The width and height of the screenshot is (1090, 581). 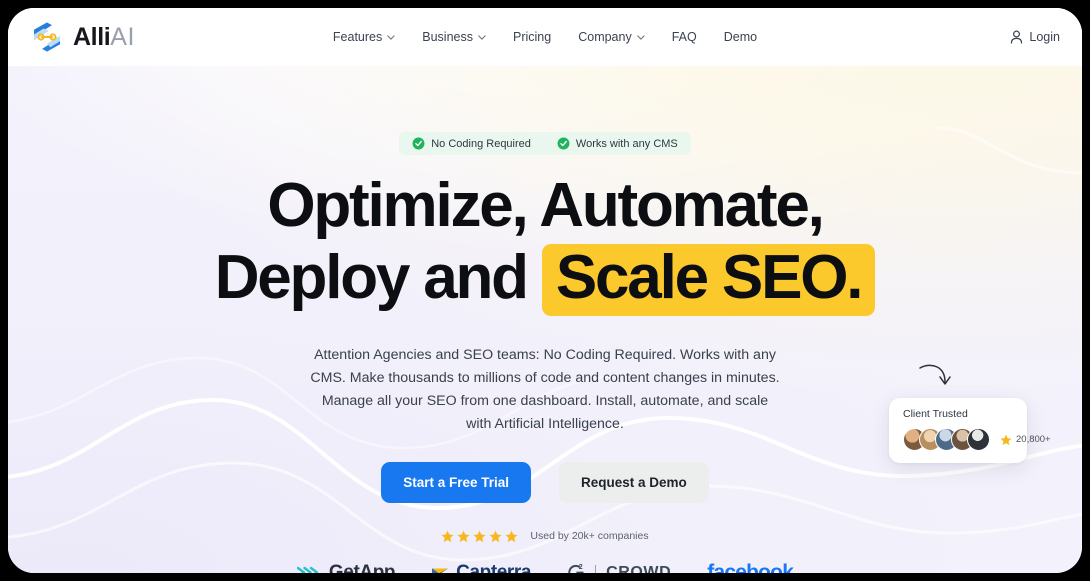 What do you see at coordinates (1017, 37) in the screenshot?
I see `user-icon` at bounding box center [1017, 37].